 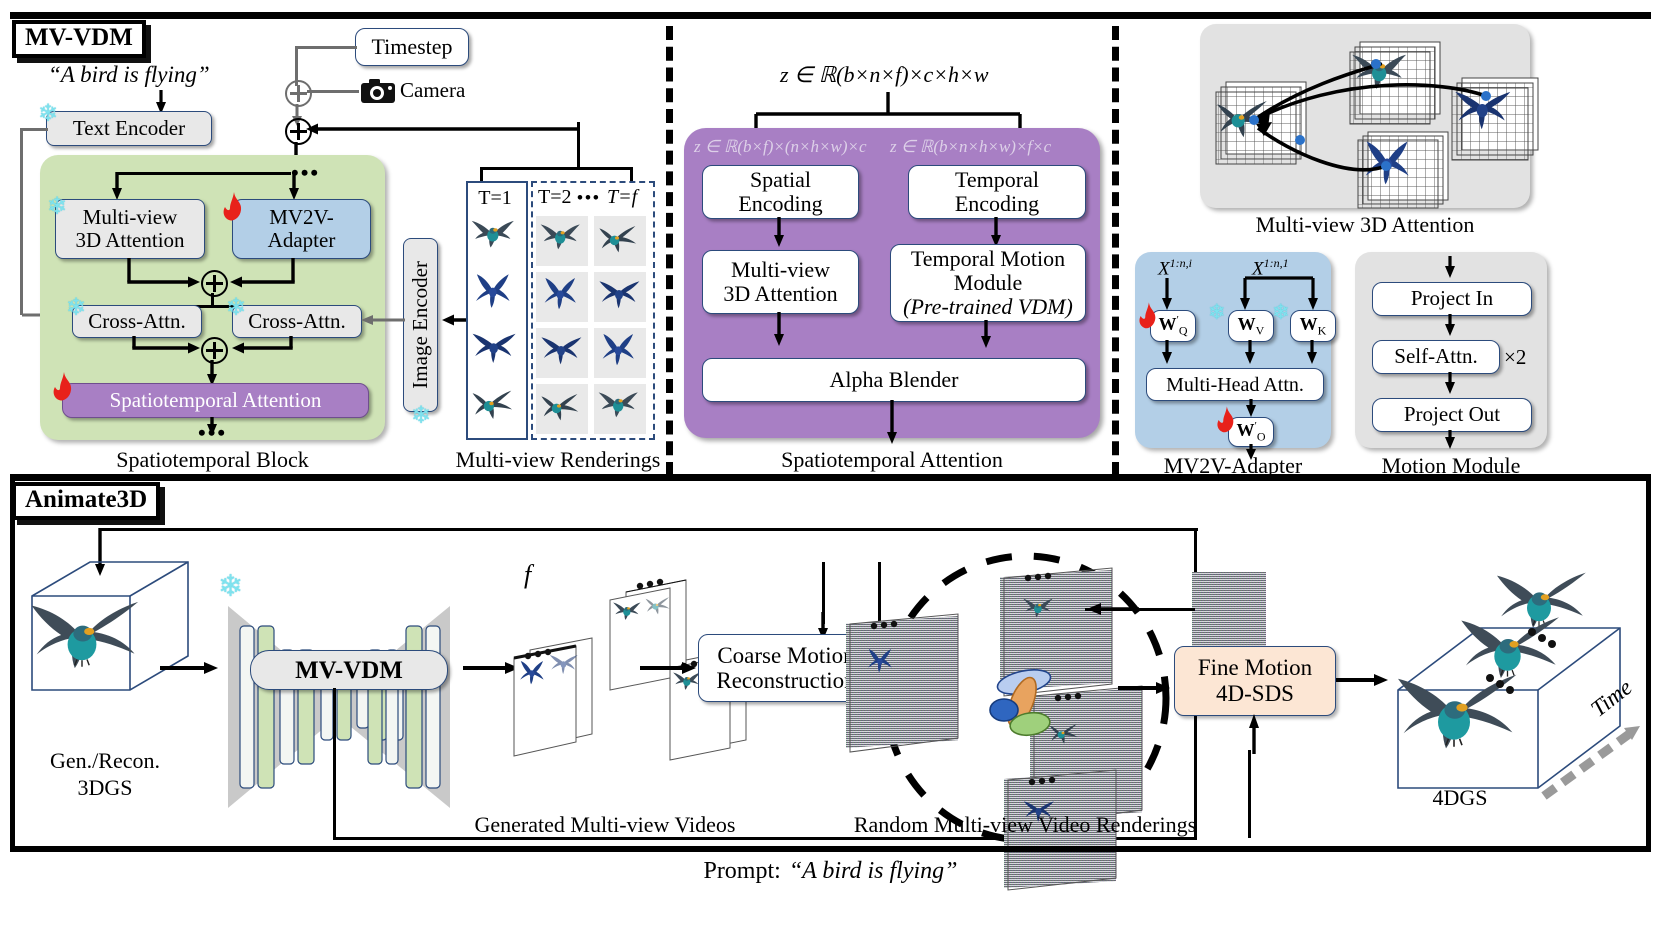 I want to click on caption-generated-videos: Generated Multi-view Videos, so click(x=605, y=824).